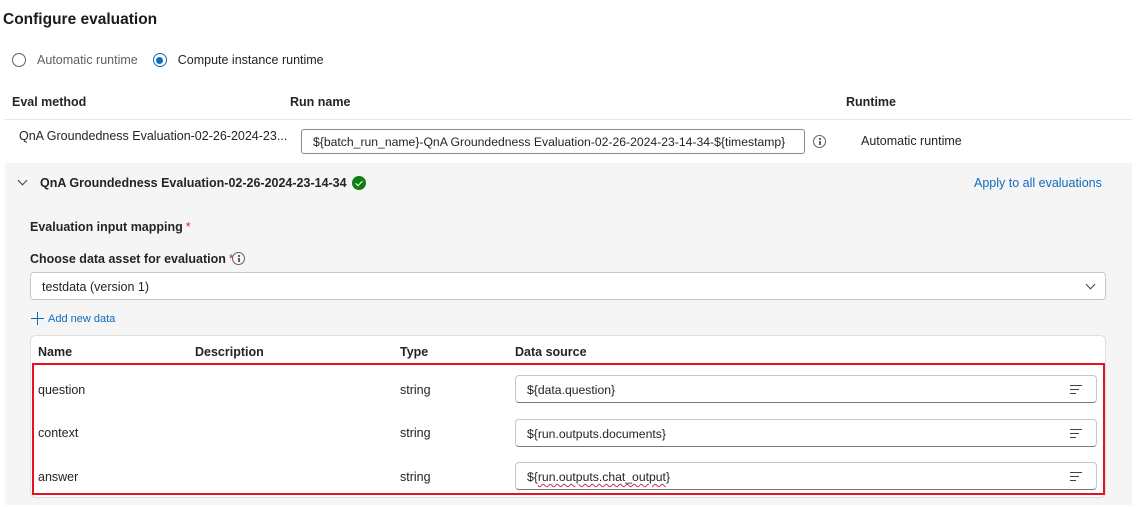 The width and height of the screenshot is (1139, 507). What do you see at coordinates (87, 60) in the screenshot?
I see `radio-automatic-runtime-label: Automatic runtime` at bounding box center [87, 60].